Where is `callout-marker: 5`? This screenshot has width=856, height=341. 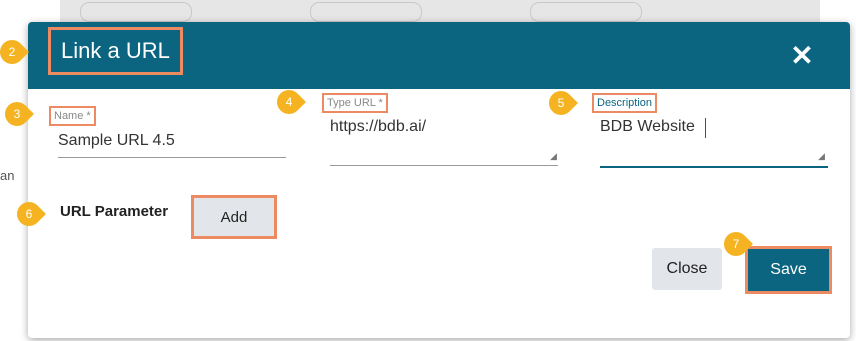
callout-marker: 5 is located at coordinates (561, 103).